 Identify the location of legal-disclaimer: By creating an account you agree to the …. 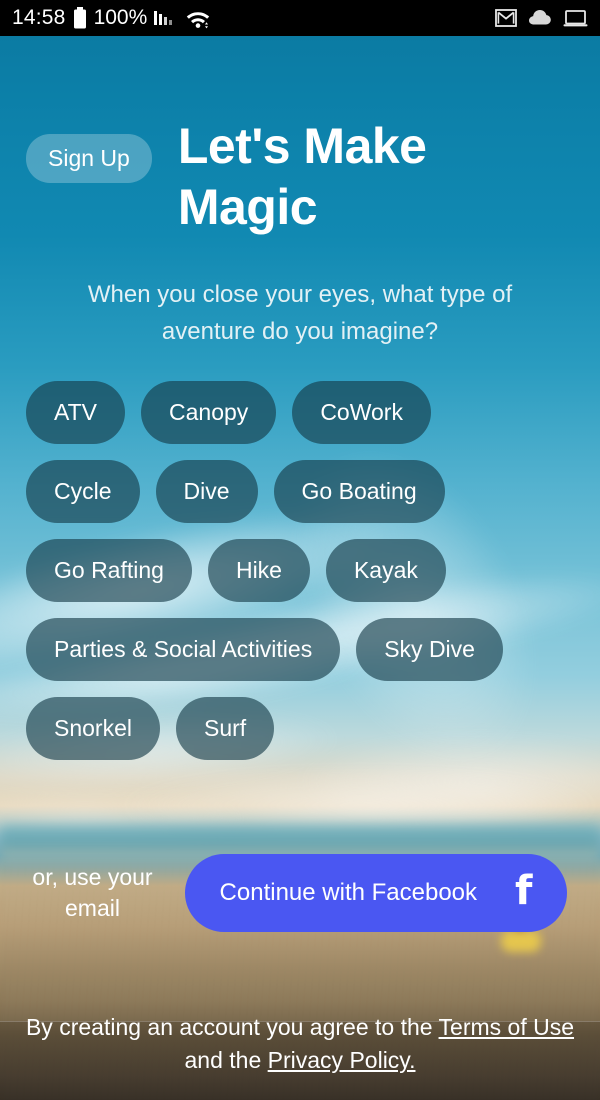
(300, 1044).